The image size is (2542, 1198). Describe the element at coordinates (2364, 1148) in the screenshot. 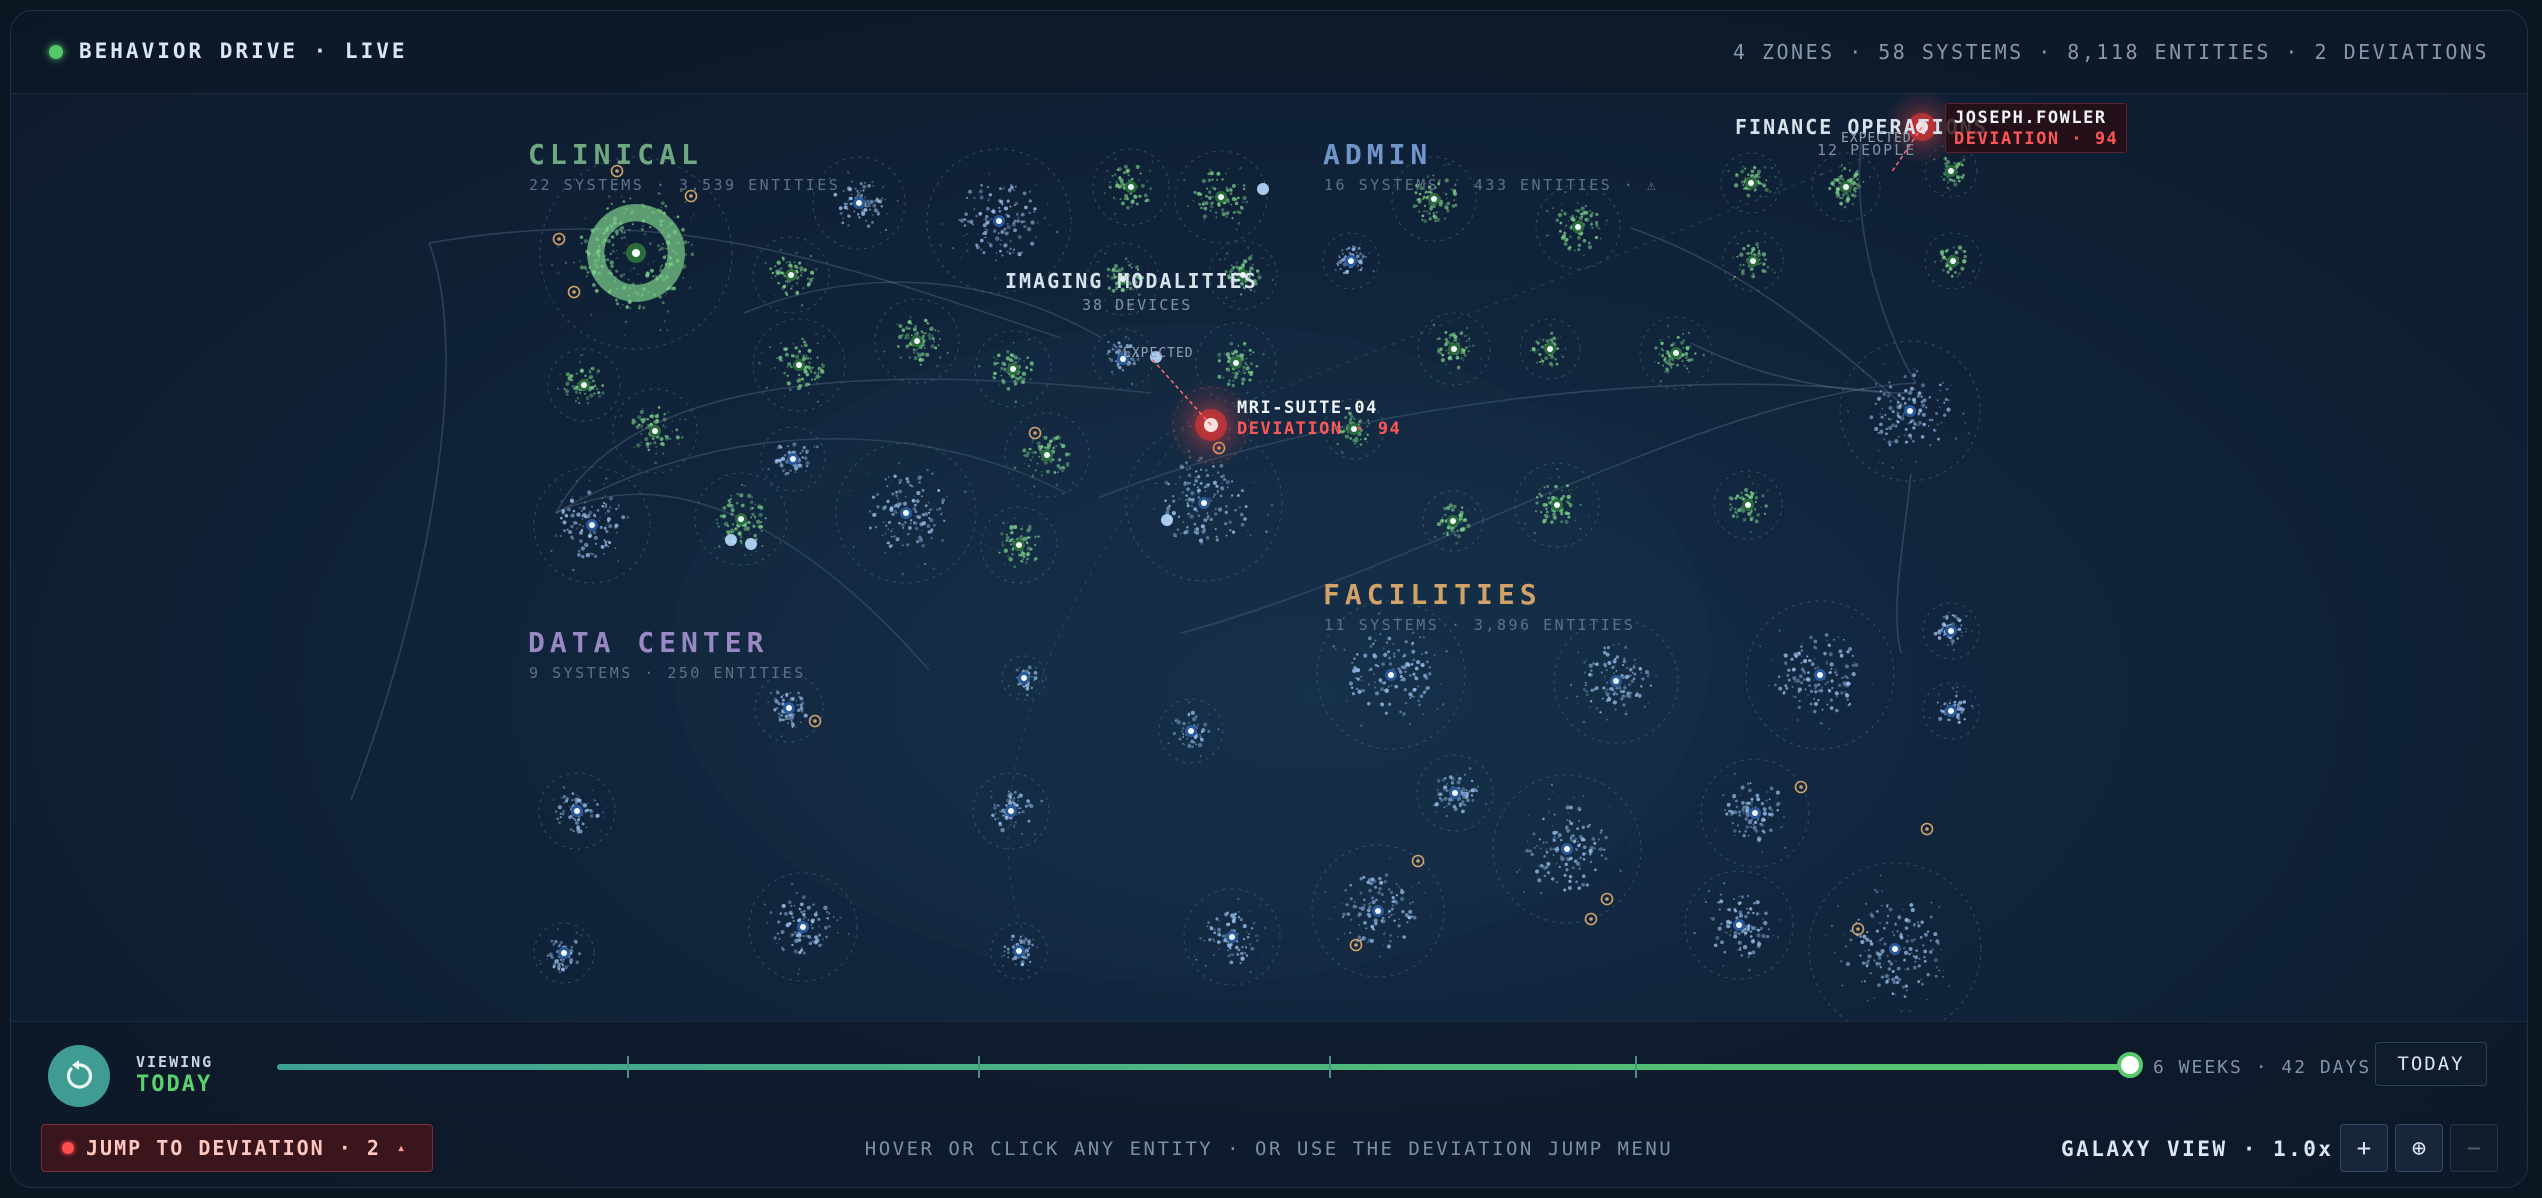

I see `zoom-in-button: +` at that location.